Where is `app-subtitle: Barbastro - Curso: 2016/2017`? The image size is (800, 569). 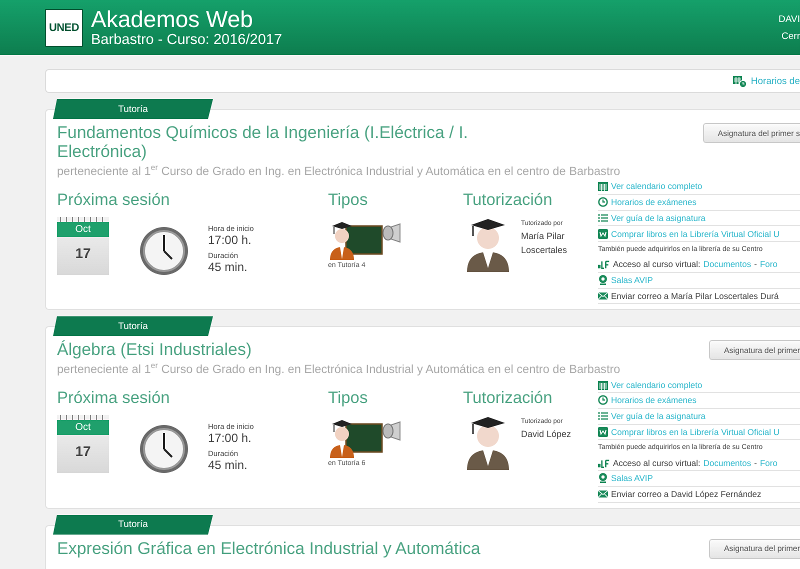 app-subtitle: Barbastro - Curso: 2016/2017 is located at coordinates (187, 40).